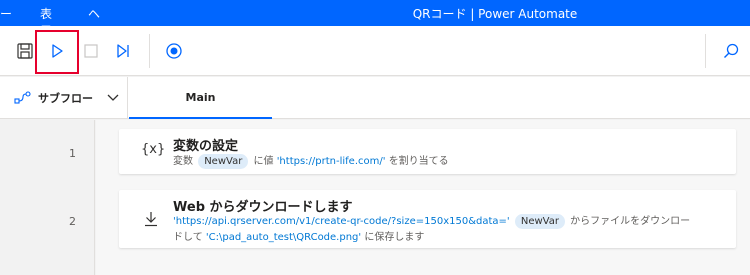 The image size is (750, 275). I want to click on desc-text: に保存します, so click(394, 237).